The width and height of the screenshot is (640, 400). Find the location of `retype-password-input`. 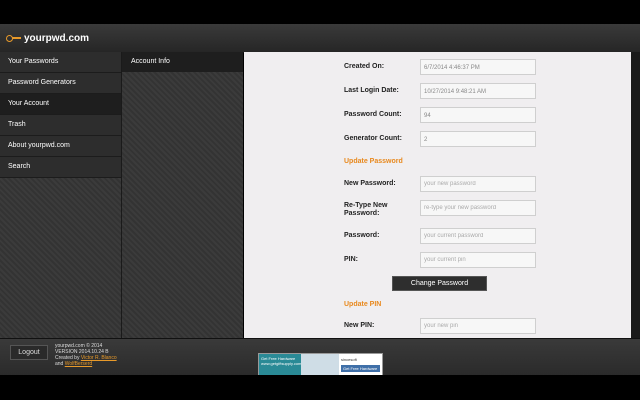

retype-password-input is located at coordinates (478, 208).